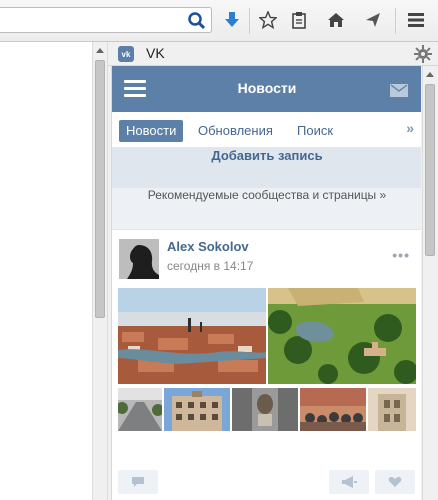 Image resolution: width=438 pixels, height=500 pixels. What do you see at coordinates (197, 21) in the screenshot?
I see `search-icon` at bounding box center [197, 21].